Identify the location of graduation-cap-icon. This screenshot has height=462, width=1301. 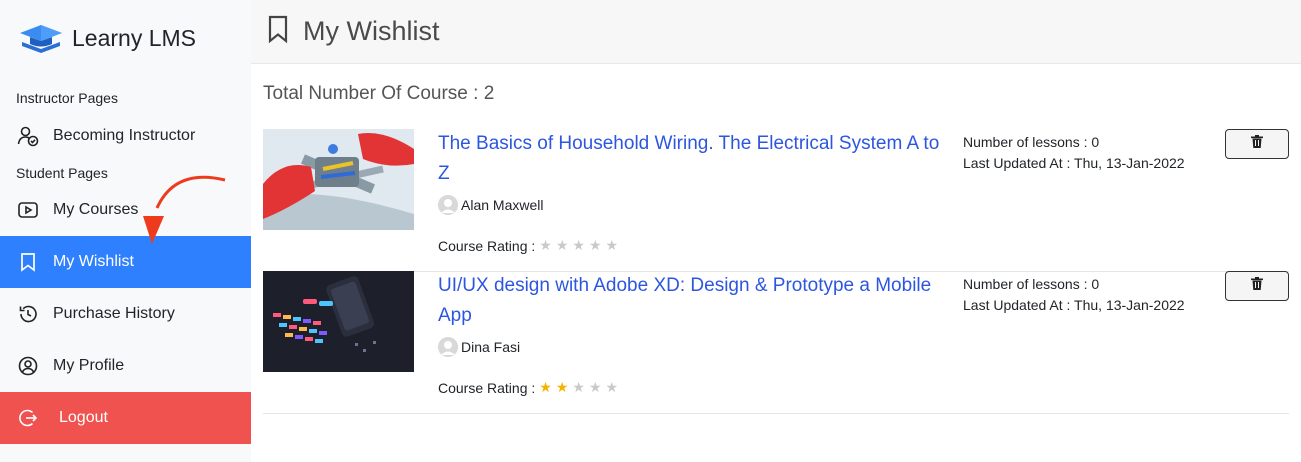
(41, 39).